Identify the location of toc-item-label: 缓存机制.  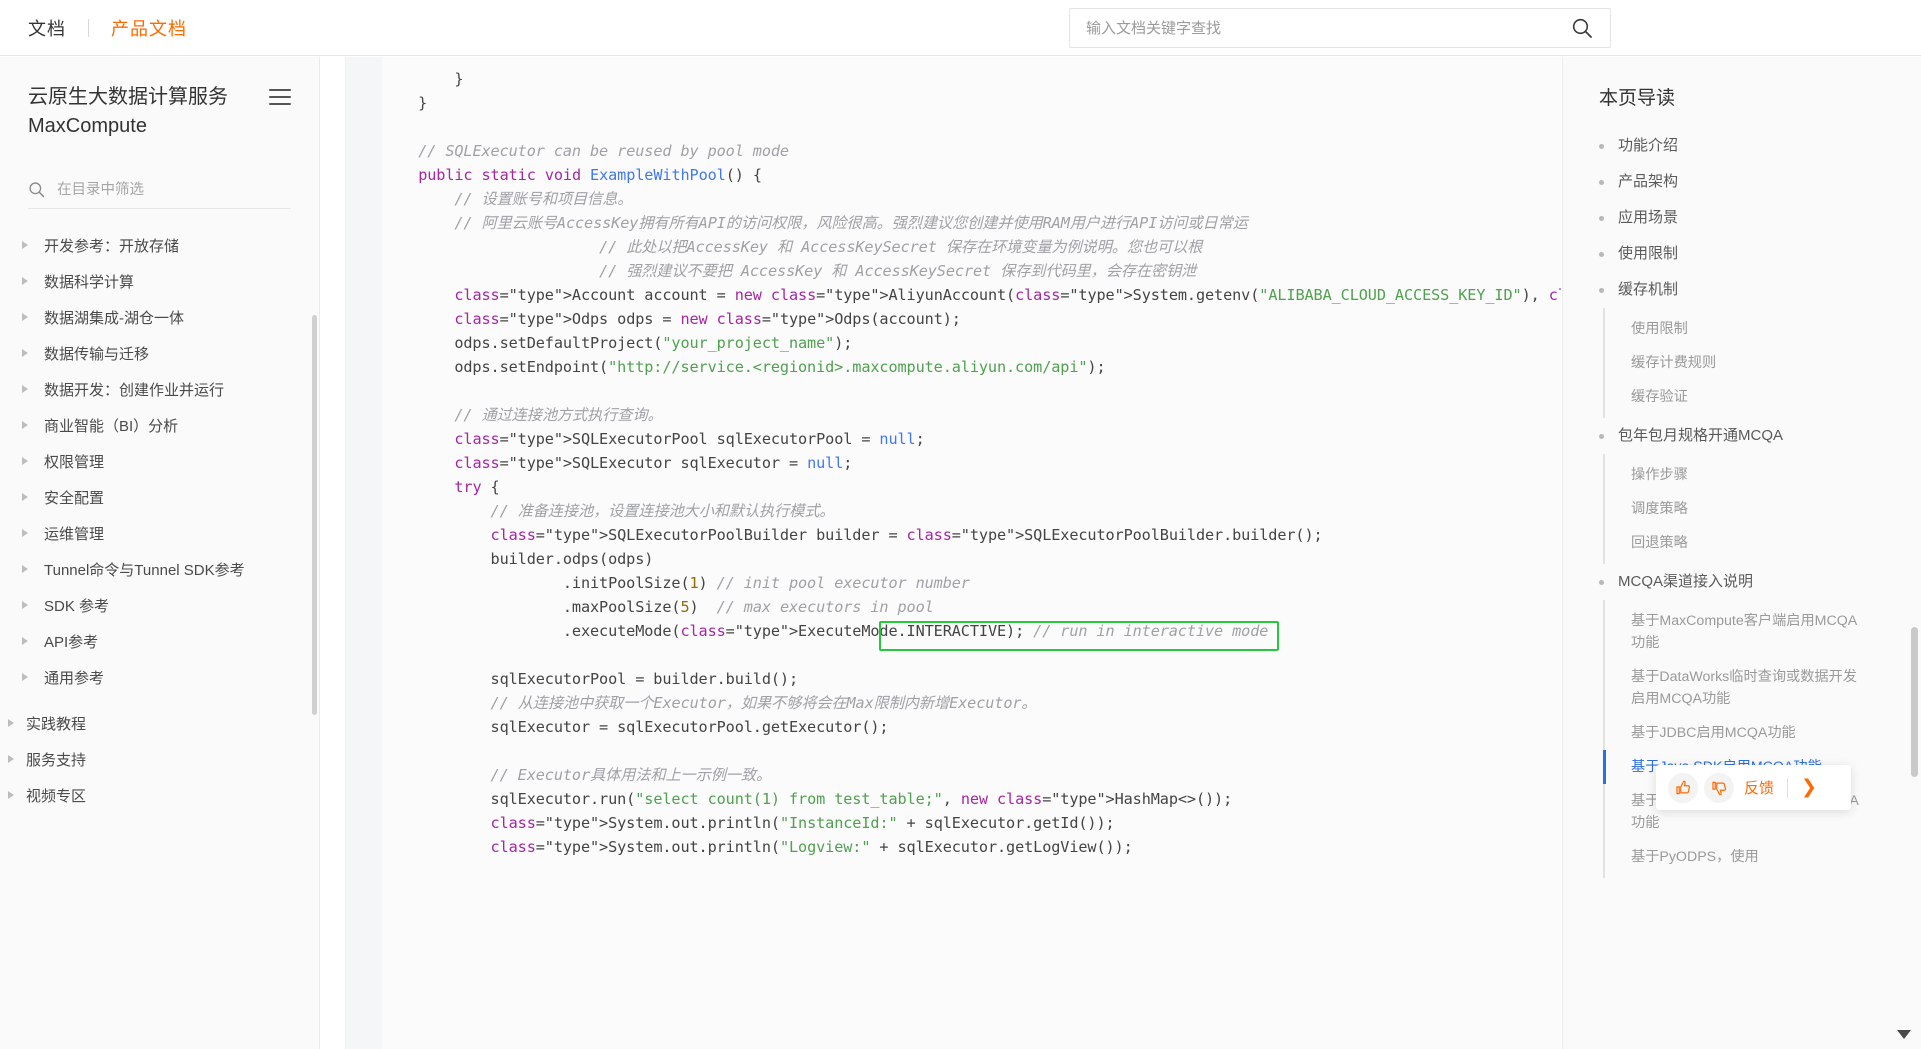
(1648, 289).